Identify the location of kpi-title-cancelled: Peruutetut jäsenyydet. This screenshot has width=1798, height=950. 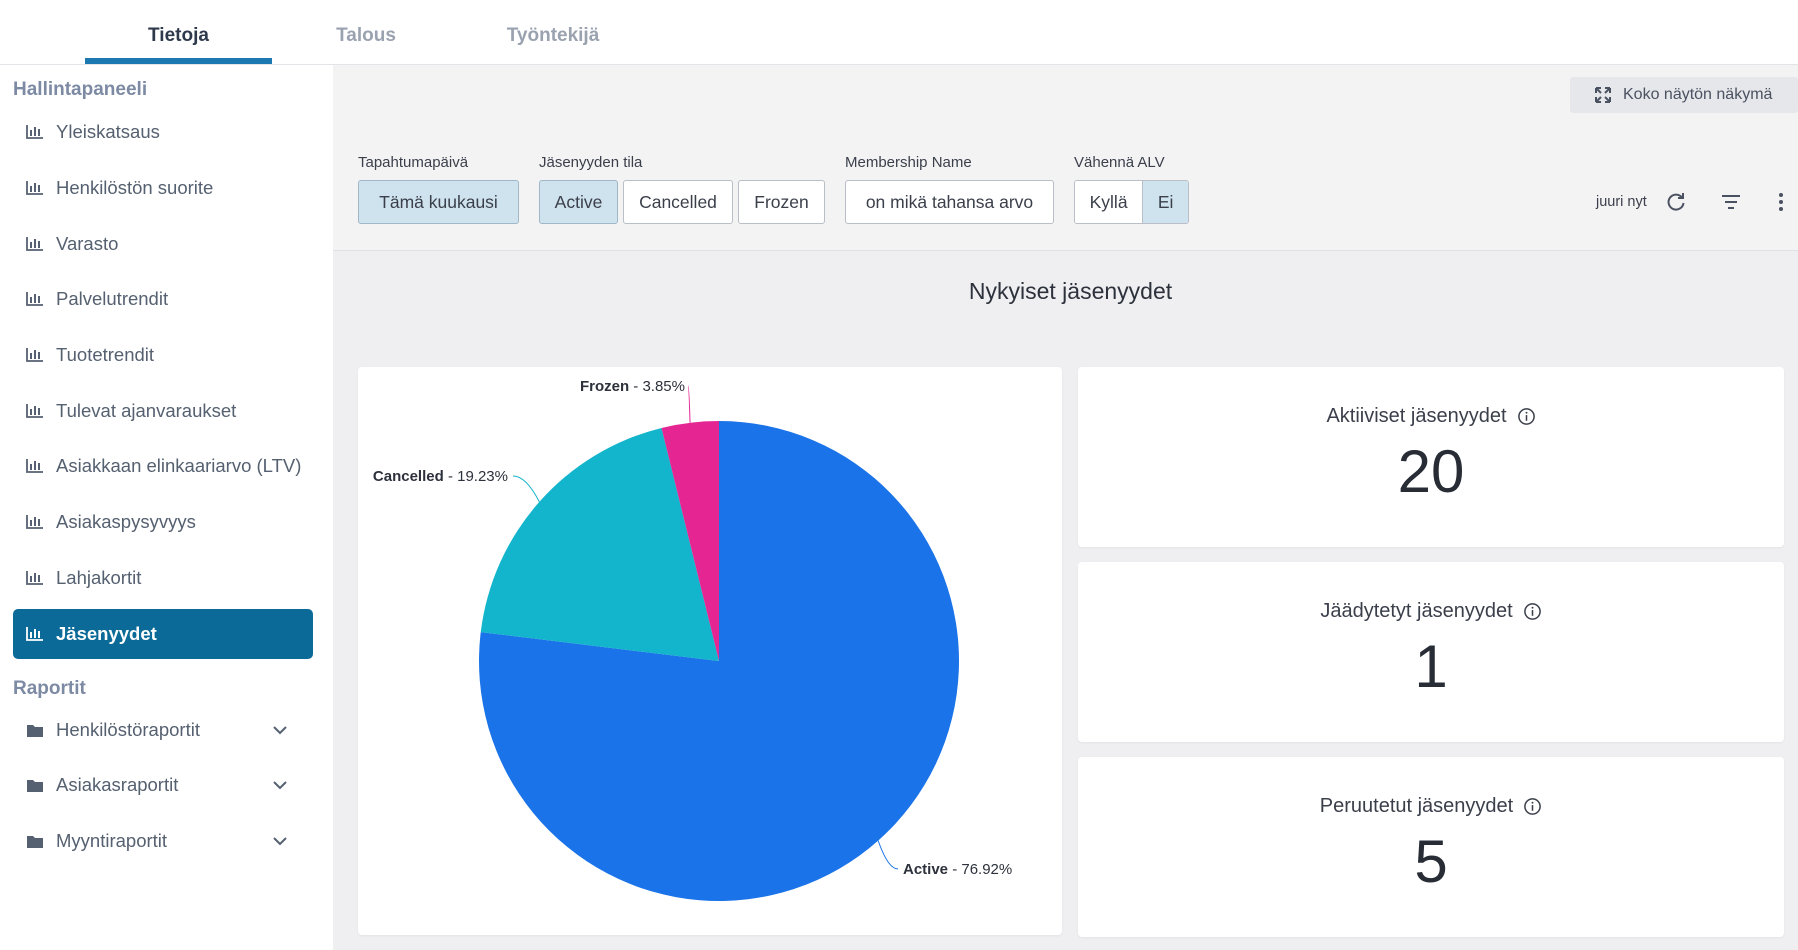
(1416, 806).